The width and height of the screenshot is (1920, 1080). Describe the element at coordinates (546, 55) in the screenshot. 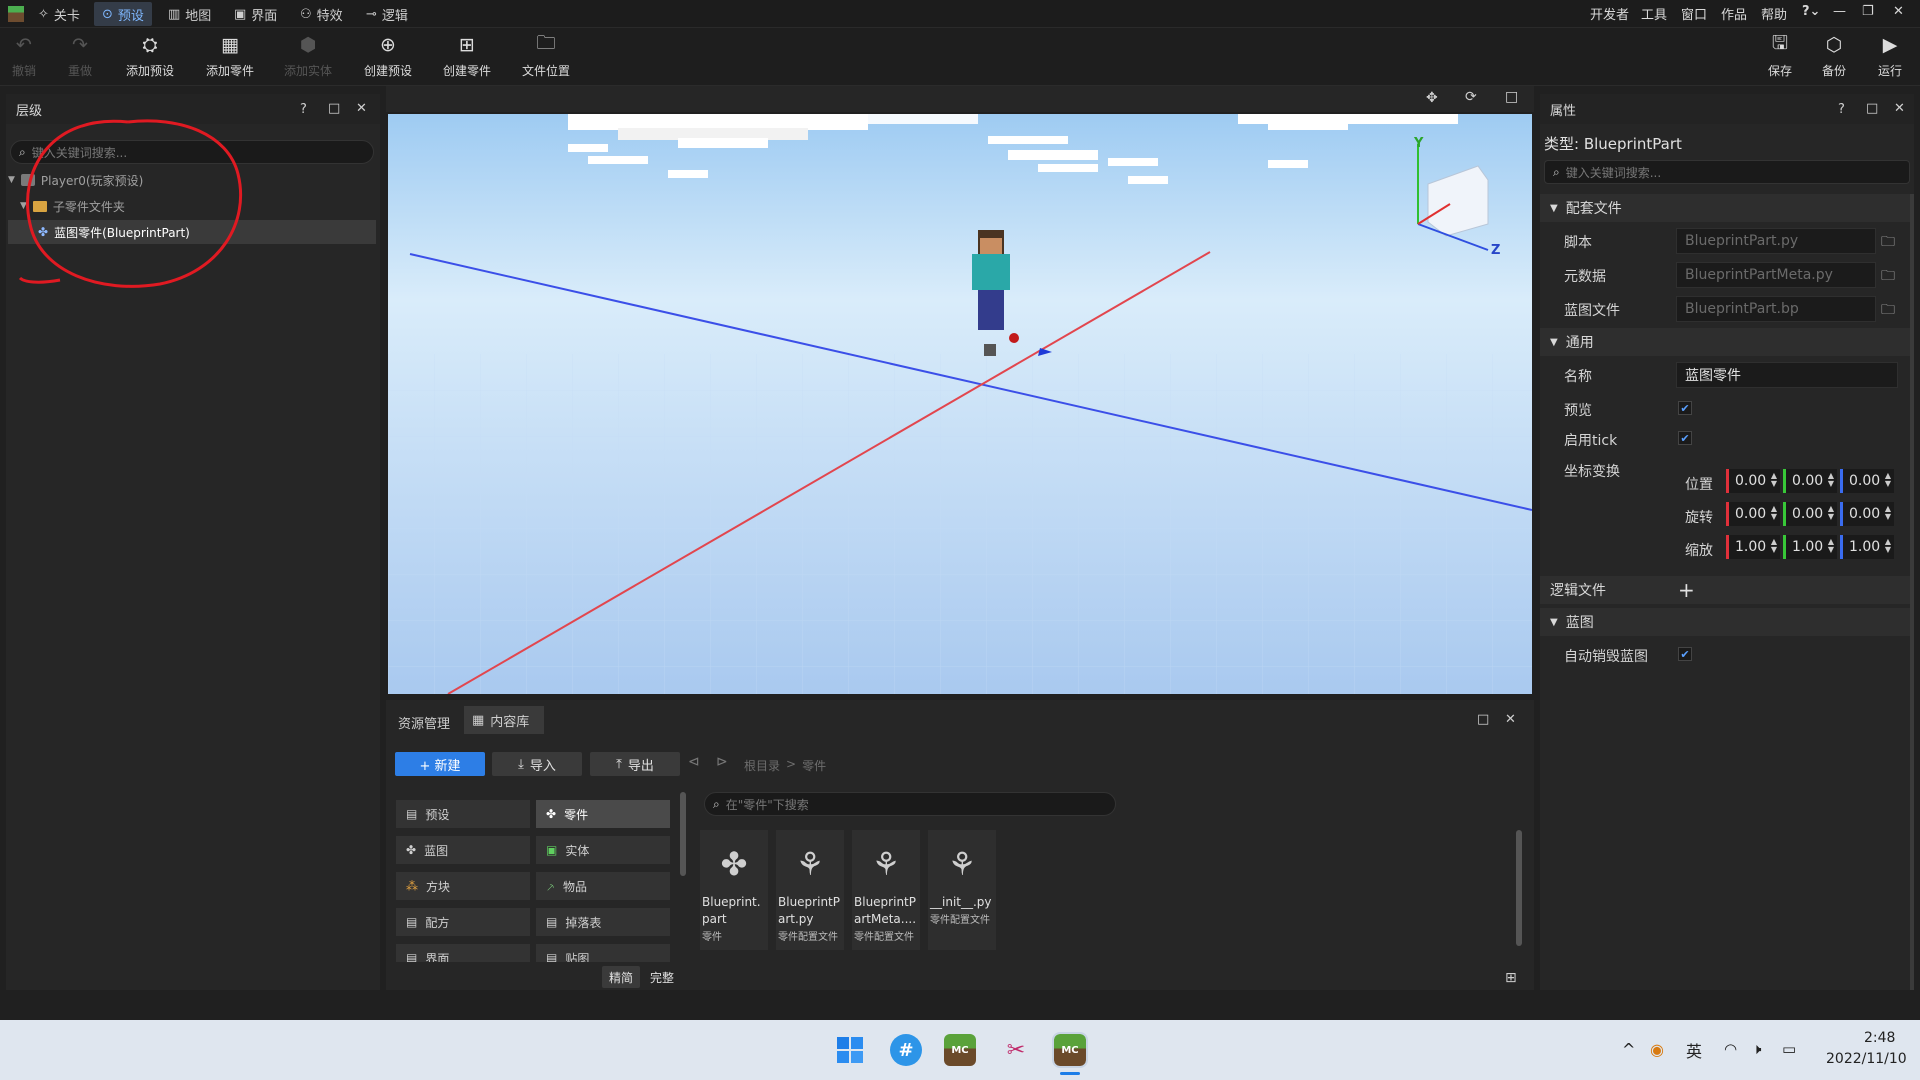

I see `file-location-button: 🗀 文件位置` at that location.